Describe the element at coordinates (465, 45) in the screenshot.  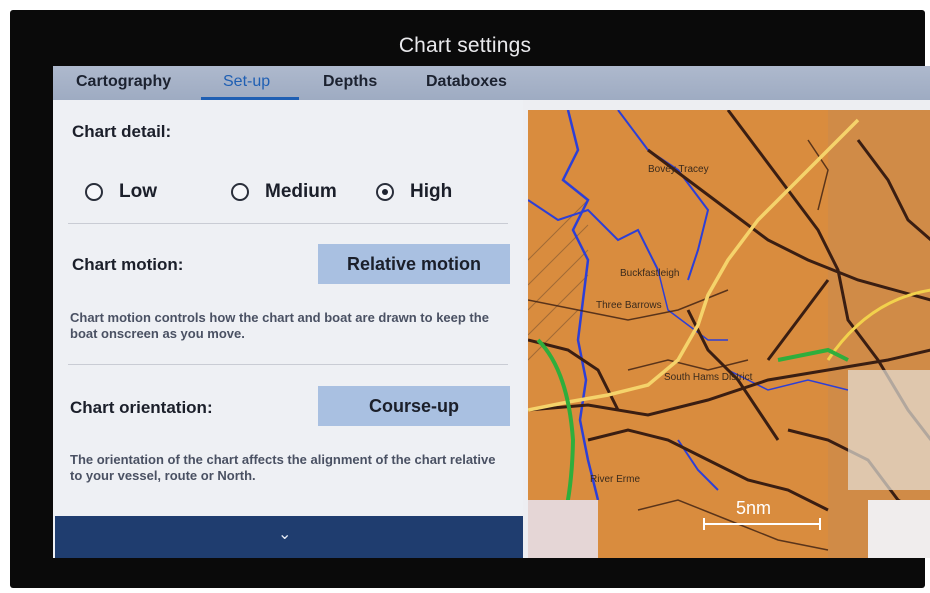
I see `page-title: Chart settings` at that location.